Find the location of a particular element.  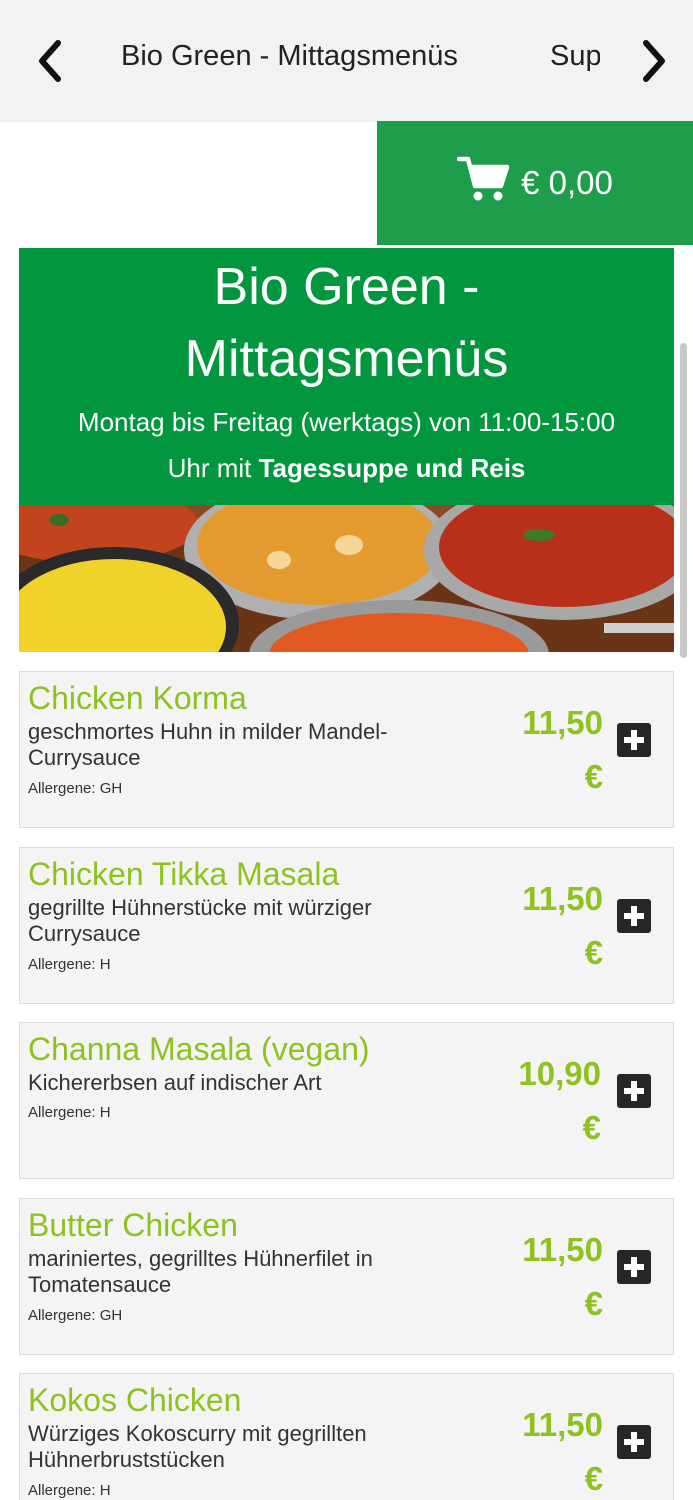

cart-button: € 0,00 is located at coordinates (535, 183).